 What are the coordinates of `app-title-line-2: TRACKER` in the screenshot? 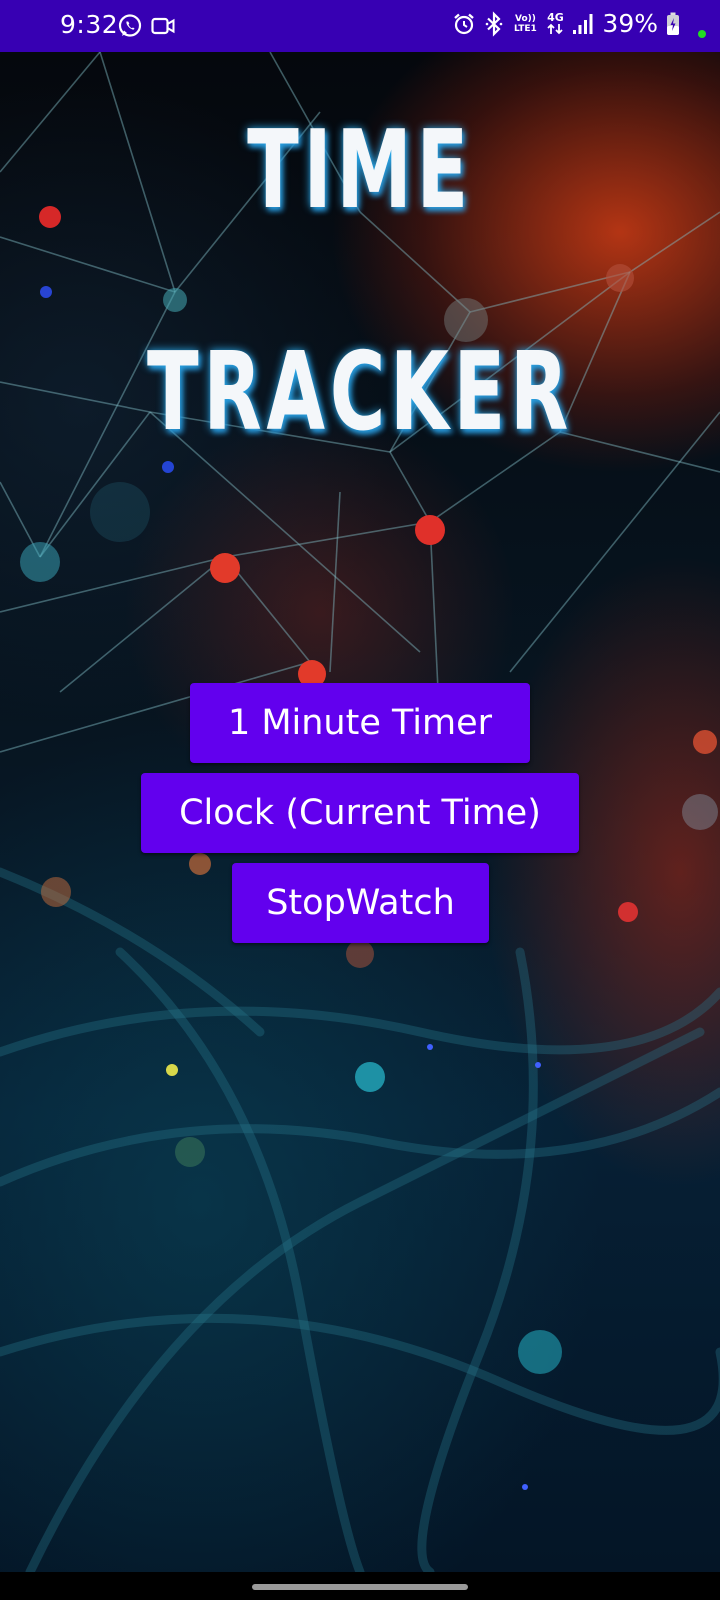 It's located at (359, 392).